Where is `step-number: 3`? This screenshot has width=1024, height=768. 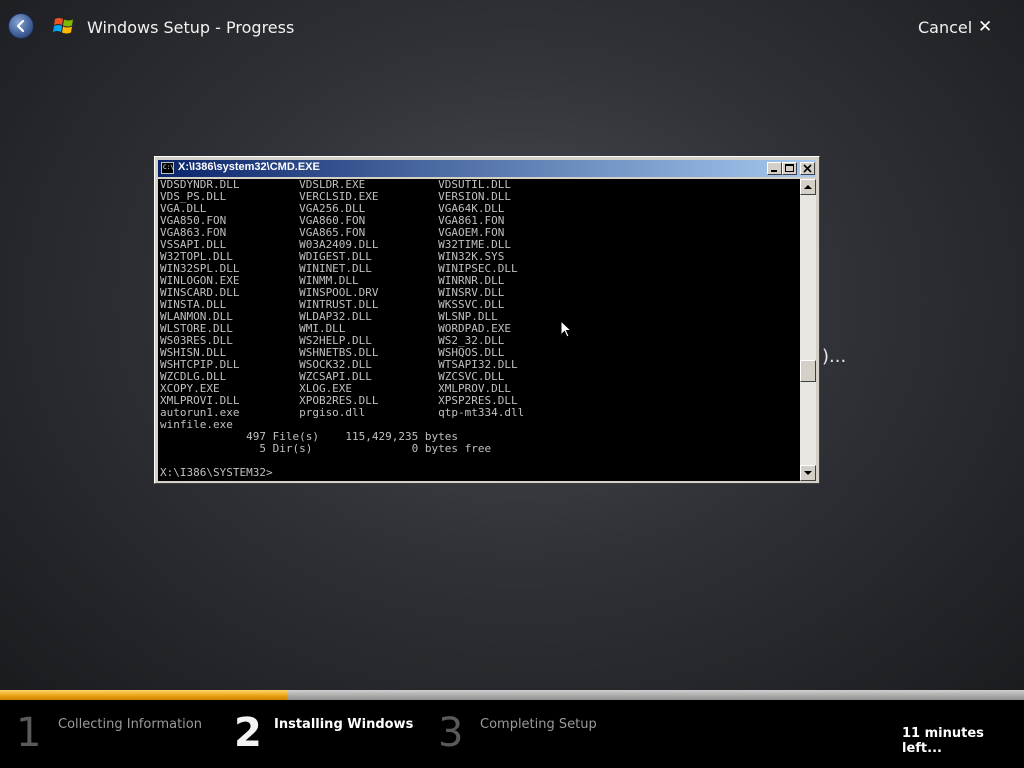 step-number: 3 is located at coordinates (451, 733).